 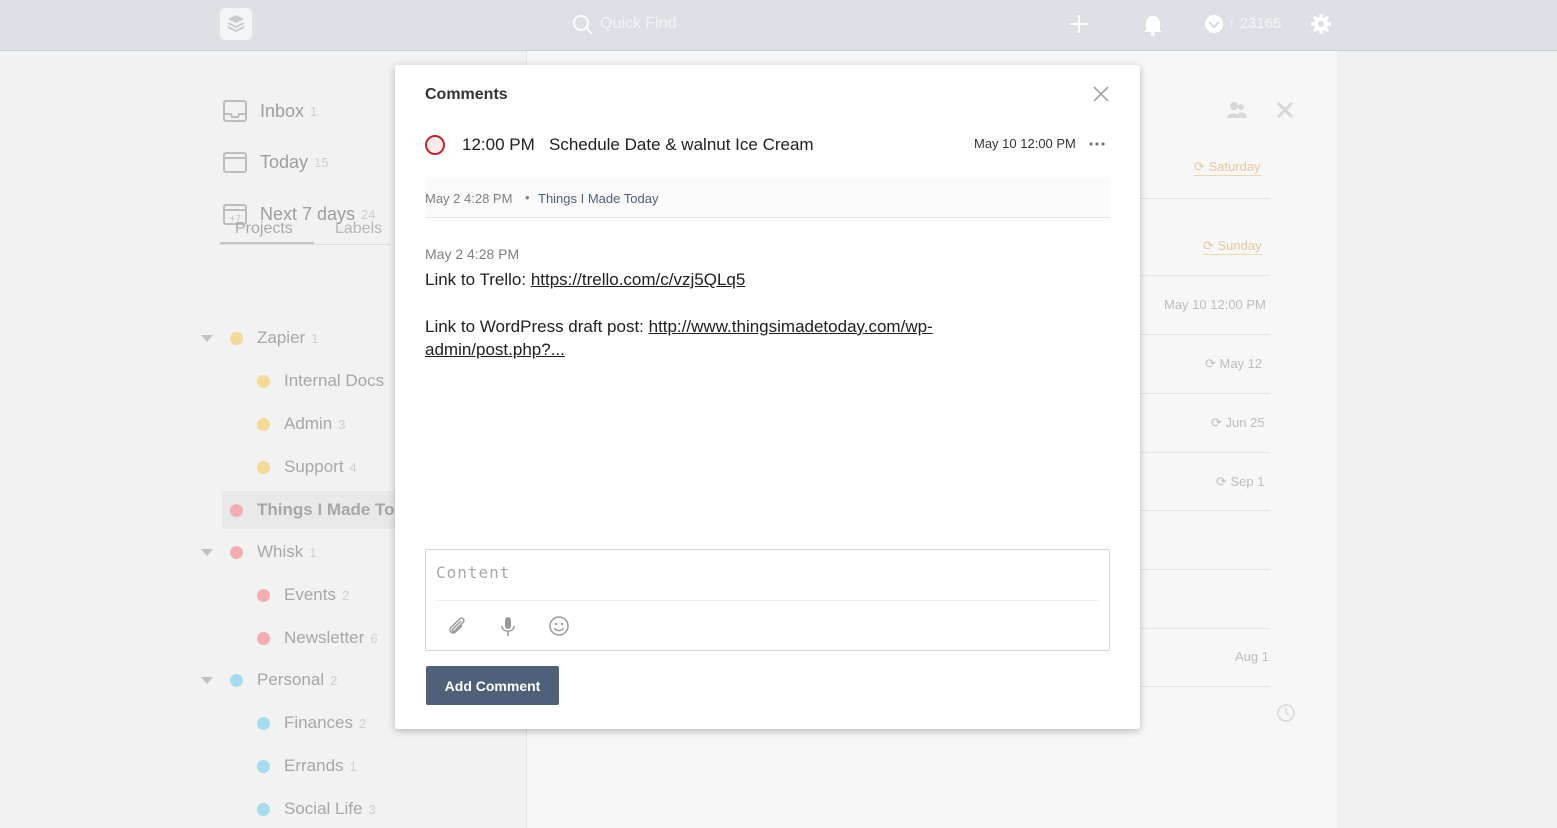 What do you see at coordinates (334, 380) in the screenshot?
I see `project-label: Internal Docs` at bounding box center [334, 380].